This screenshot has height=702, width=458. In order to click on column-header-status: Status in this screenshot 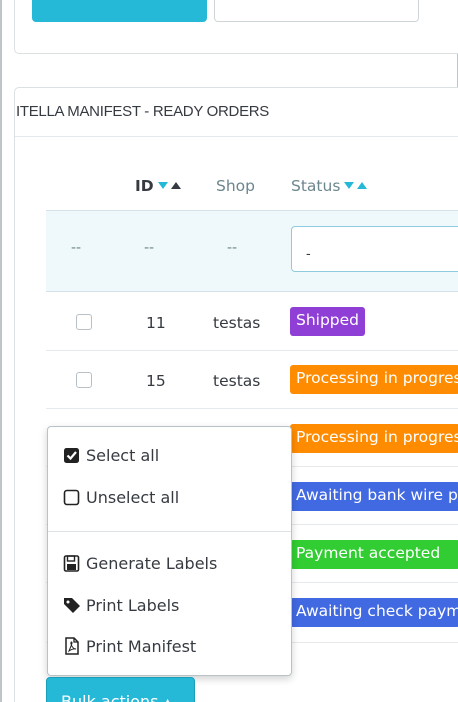, I will do `click(329, 186)`.